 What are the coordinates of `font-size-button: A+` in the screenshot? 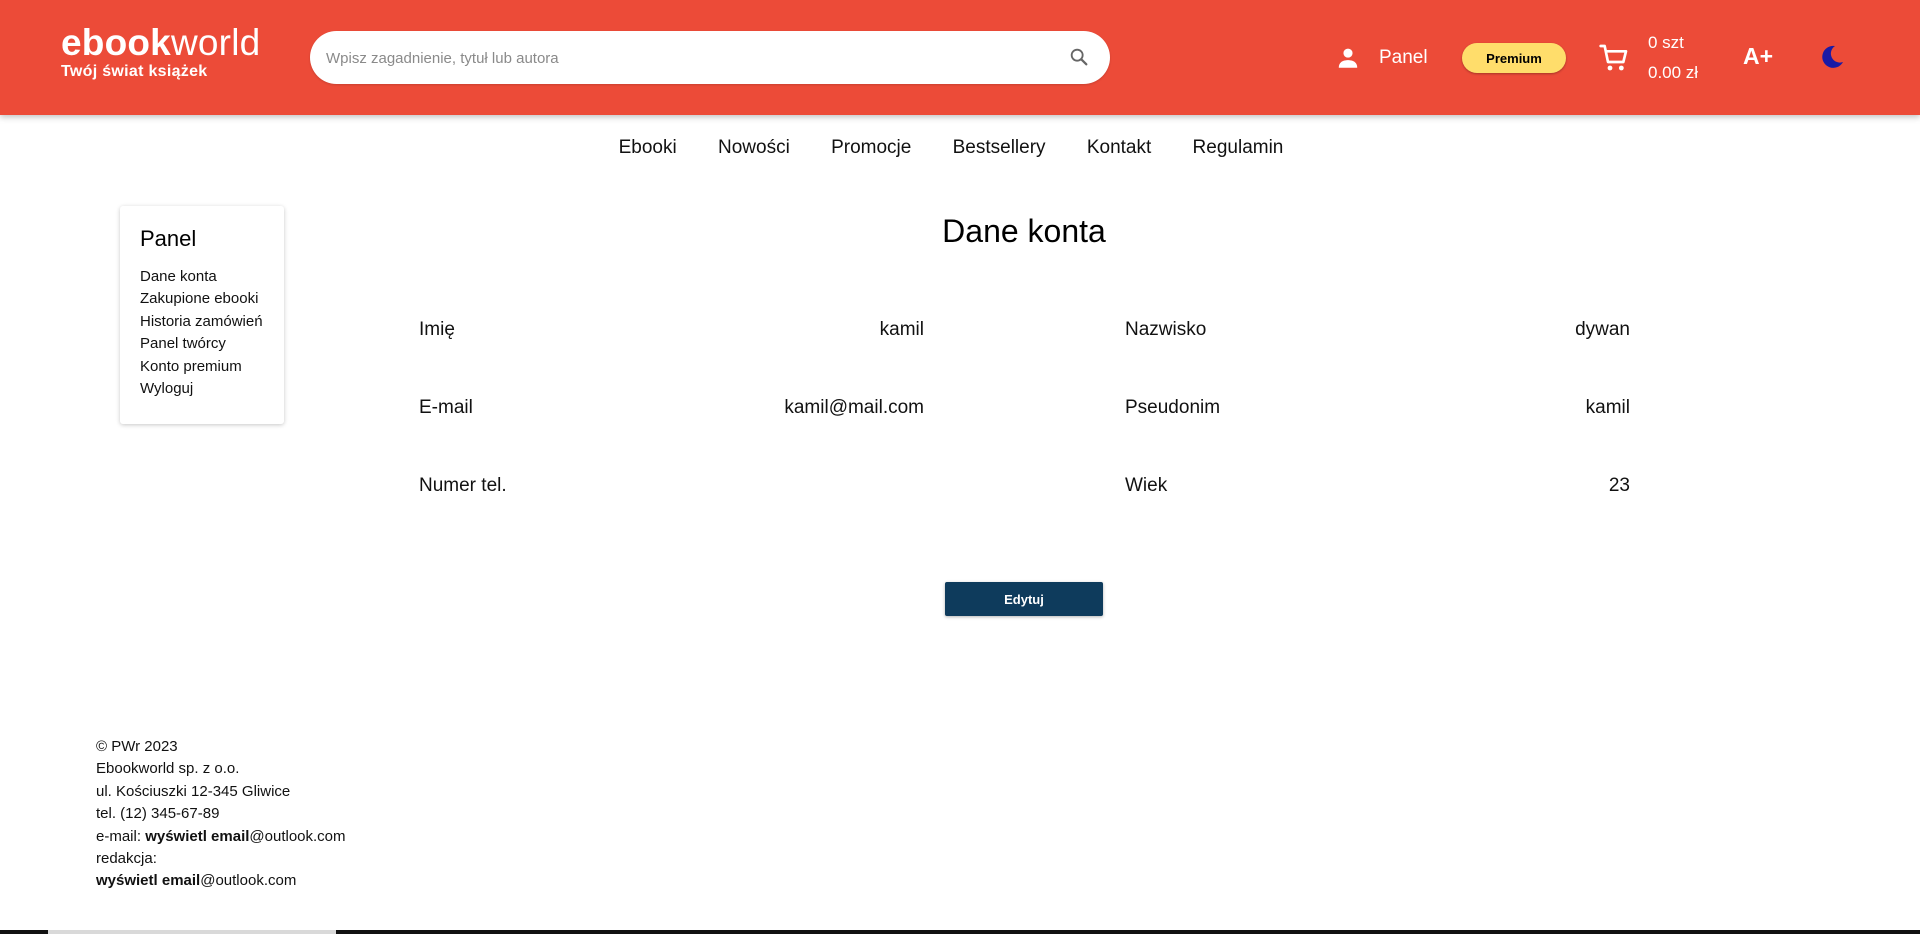 It's located at (1758, 56).